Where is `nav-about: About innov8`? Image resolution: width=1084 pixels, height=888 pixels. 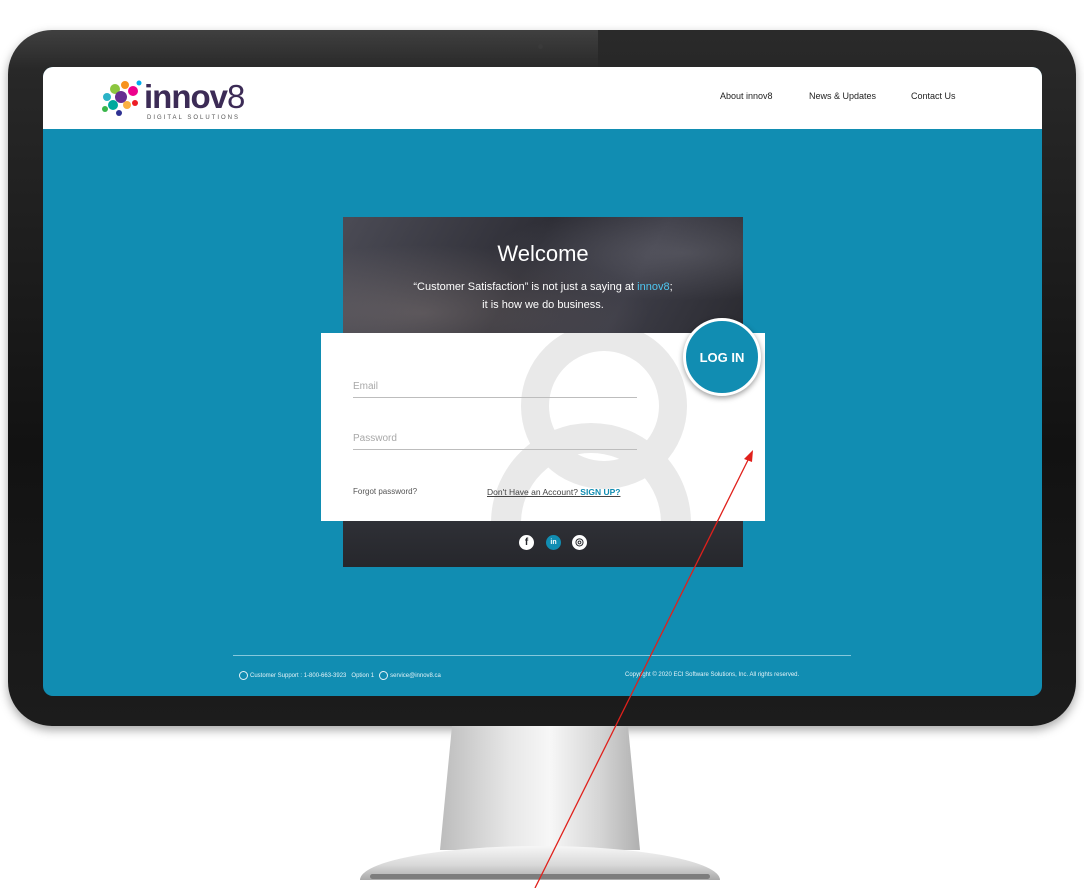 nav-about: About innov8 is located at coordinates (746, 96).